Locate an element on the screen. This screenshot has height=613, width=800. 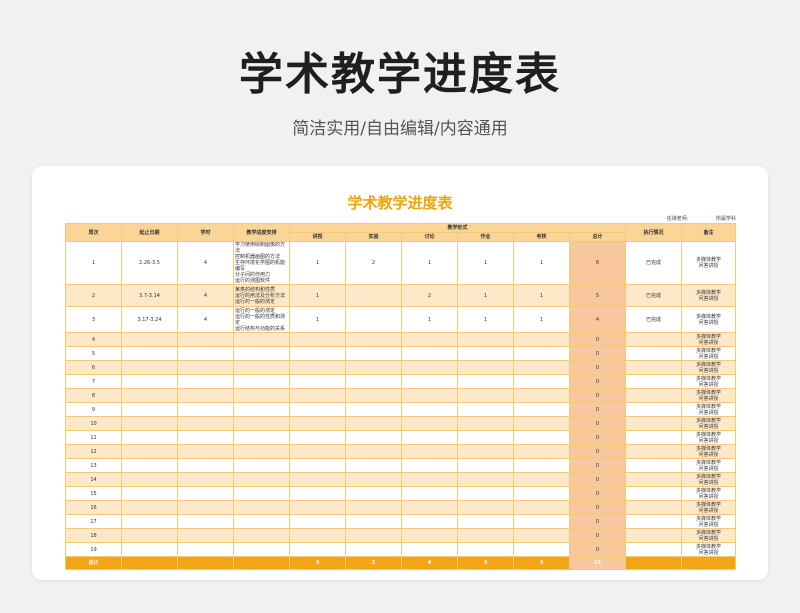
footer-exam: 3 is located at coordinates (541, 563).